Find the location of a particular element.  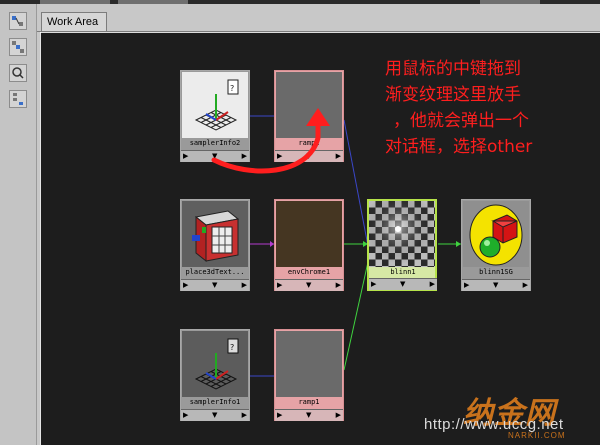

annotation-line: 对话框，选择other is located at coordinates (459, 147).